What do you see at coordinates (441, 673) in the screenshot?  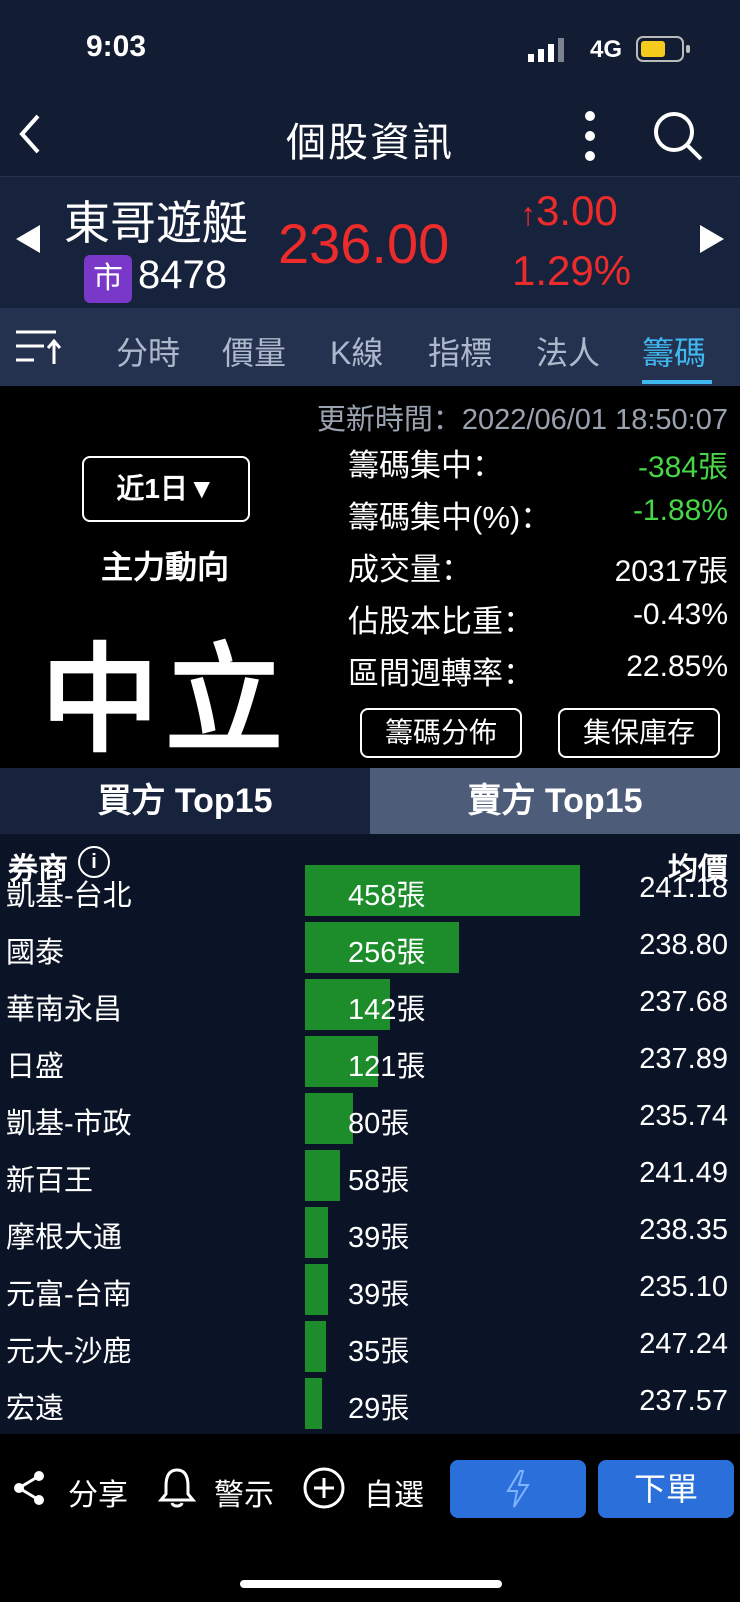 I see `stat-label-turnover: 區間週轉率：` at bounding box center [441, 673].